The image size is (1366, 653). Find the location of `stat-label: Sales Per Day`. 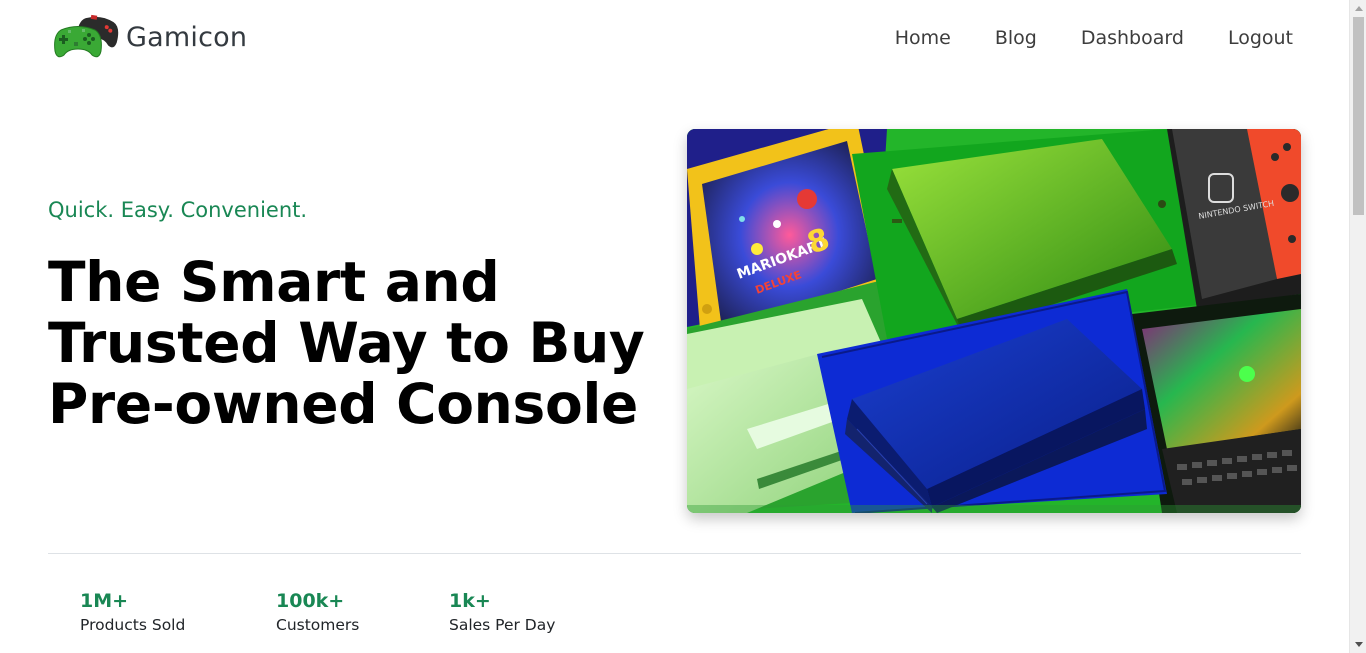

stat-label: Sales Per Day is located at coordinates (502, 625).